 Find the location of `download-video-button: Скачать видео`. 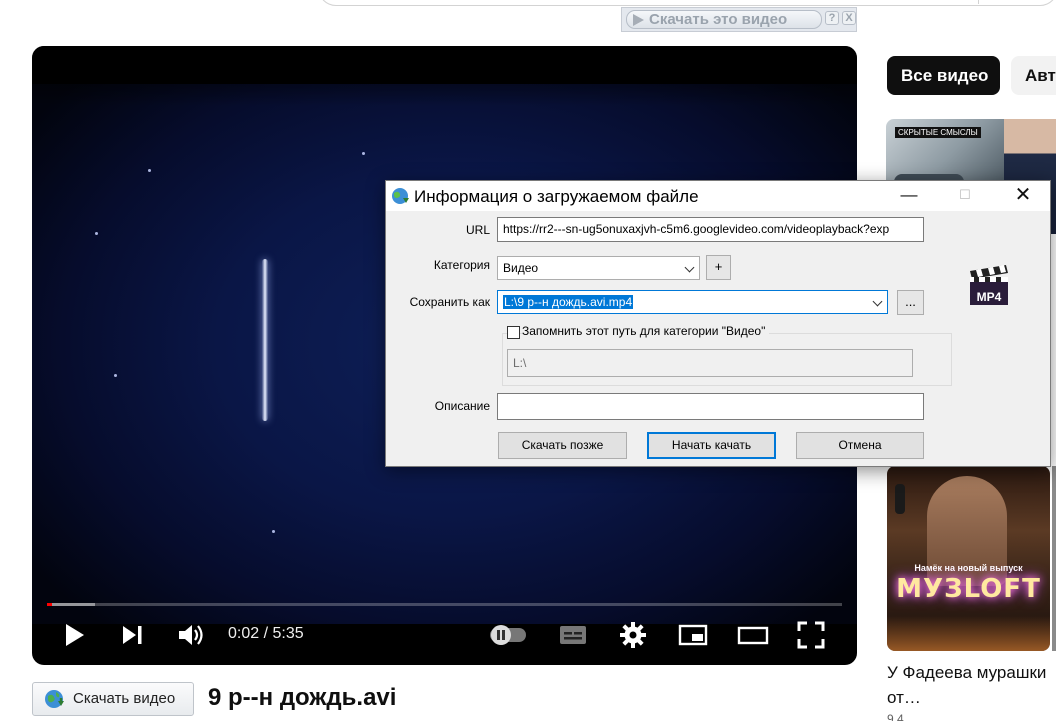

download-video-button: Скачать видео is located at coordinates (113, 699).